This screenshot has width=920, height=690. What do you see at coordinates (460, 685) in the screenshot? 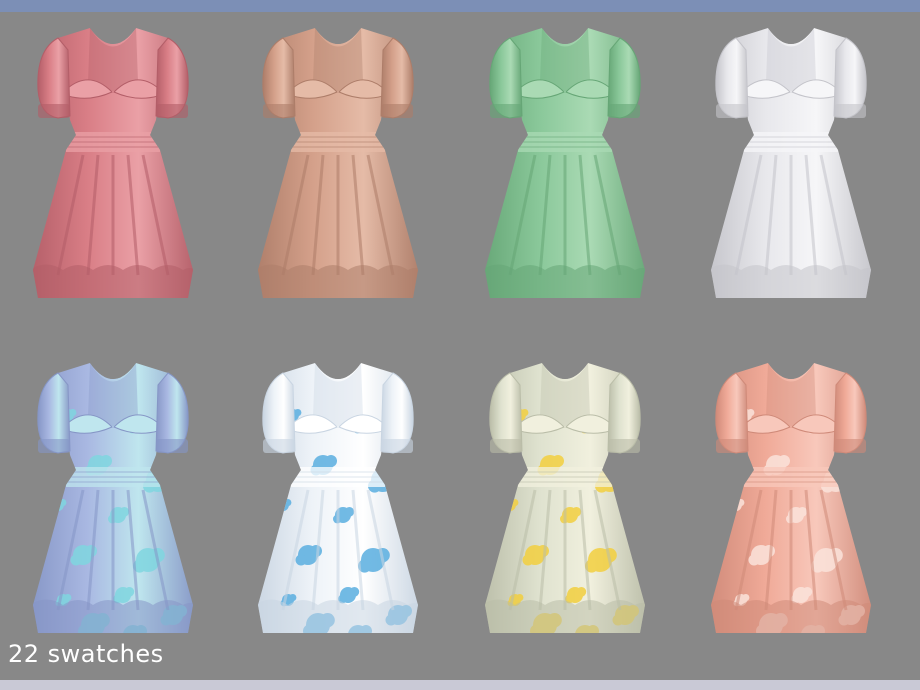
I see `bottom-border` at bounding box center [460, 685].